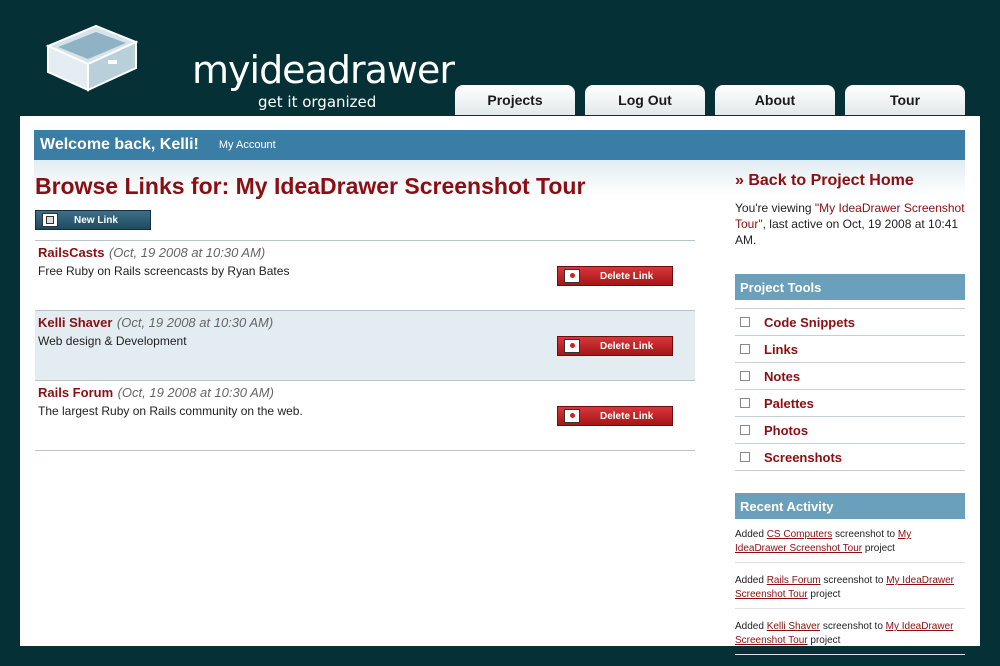 The width and height of the screenshot is (1000, 666). Describe the element at coordinates (850, 403) in the screenshot. I see `tool-item-palettes: Palettes` at that location.